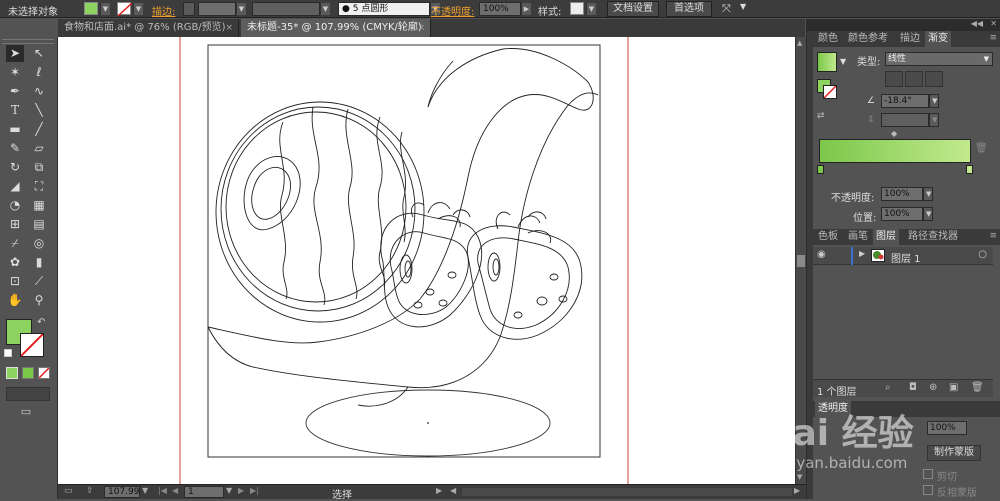 The height and width of the screenshot is (501, 1000). I want to click on angle-field: -18.4°, so click(905, 101).